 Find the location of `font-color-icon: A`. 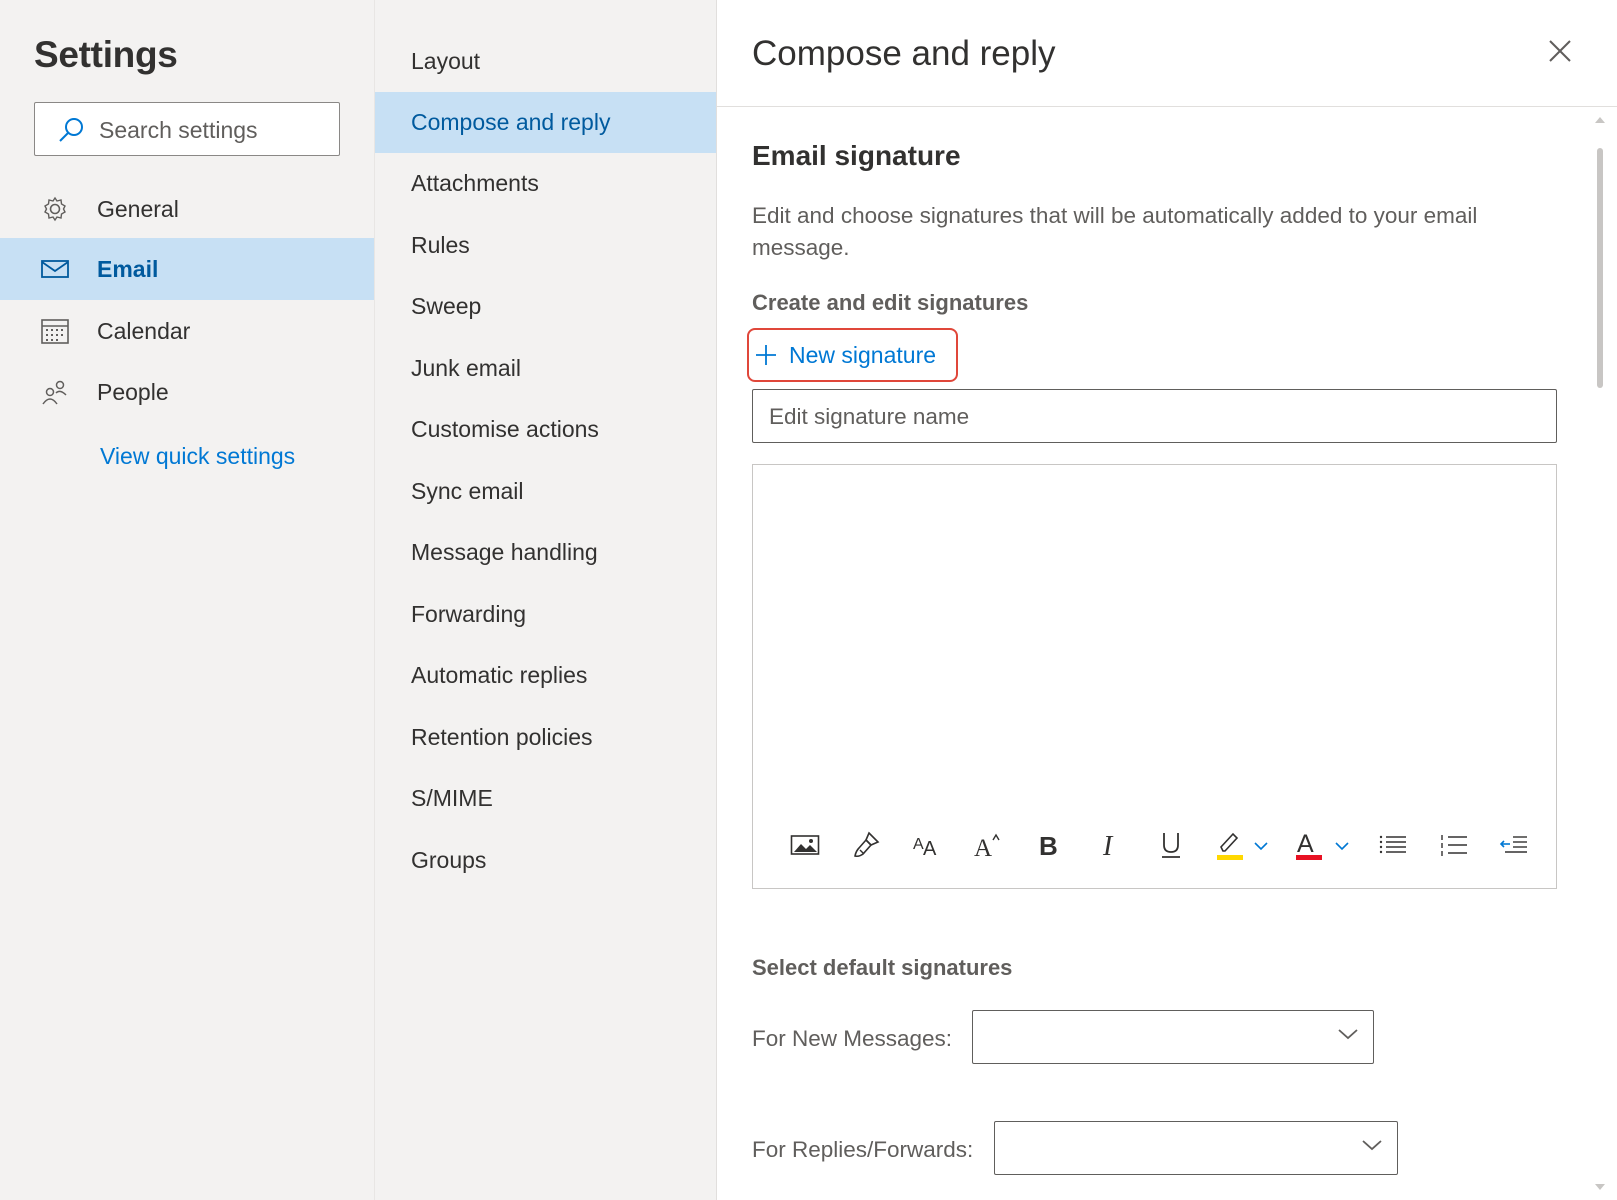

font-color-icon: A is located at coordinates (1322, 845).